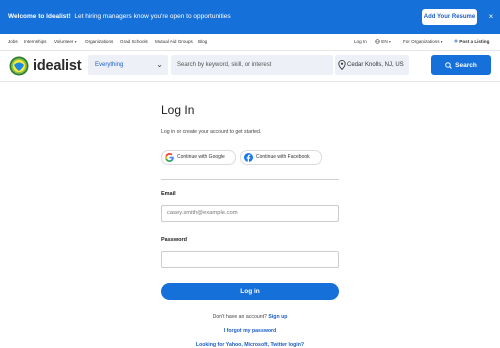 The image size is (500, 348). I want to click on facebook-login-label: Continue with Facebook, so click(283, 157).